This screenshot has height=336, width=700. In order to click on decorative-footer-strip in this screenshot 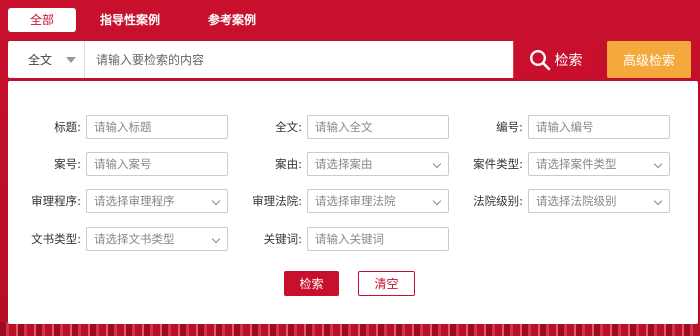, I will do `click(350, 329)`.